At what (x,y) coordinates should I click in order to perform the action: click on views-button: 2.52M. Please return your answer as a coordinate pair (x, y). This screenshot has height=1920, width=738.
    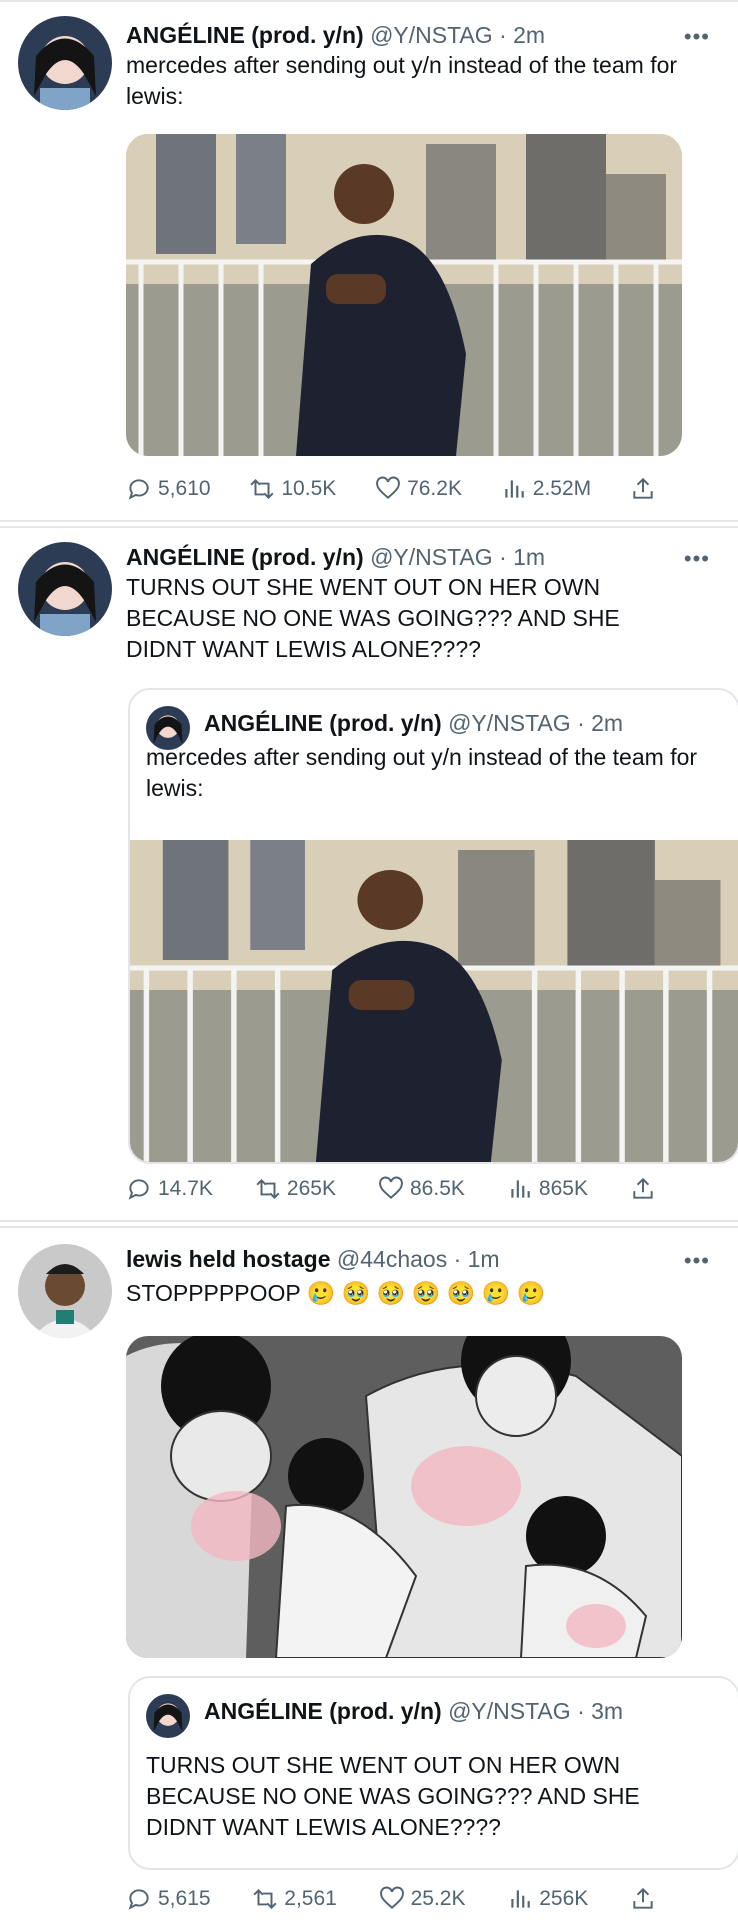
    Looking at the image, I should click on (546, 489).